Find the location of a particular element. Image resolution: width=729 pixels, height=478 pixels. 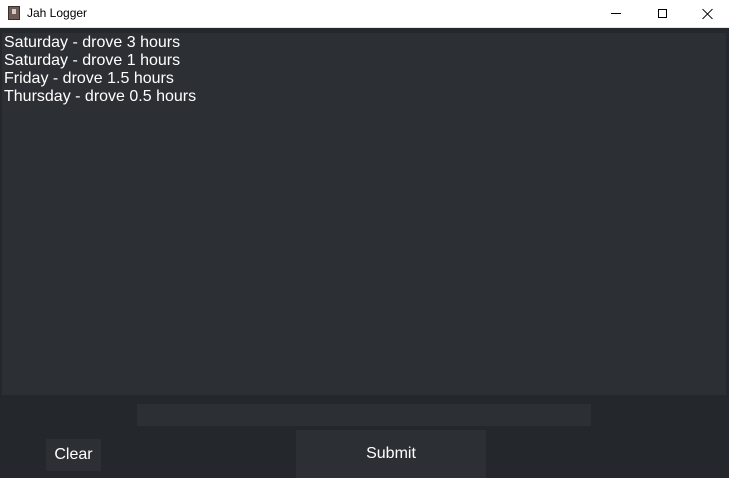

maximize-button is located at coordinates (662, 13).